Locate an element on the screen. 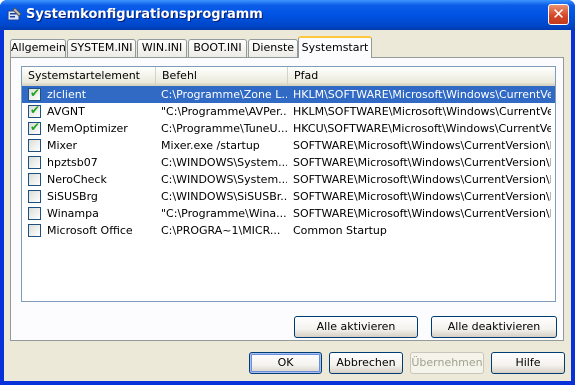 This screenshot has width=575, height=385. list-header: Systemstartelement Befehl Pfad is located at coordinates (288, 76).